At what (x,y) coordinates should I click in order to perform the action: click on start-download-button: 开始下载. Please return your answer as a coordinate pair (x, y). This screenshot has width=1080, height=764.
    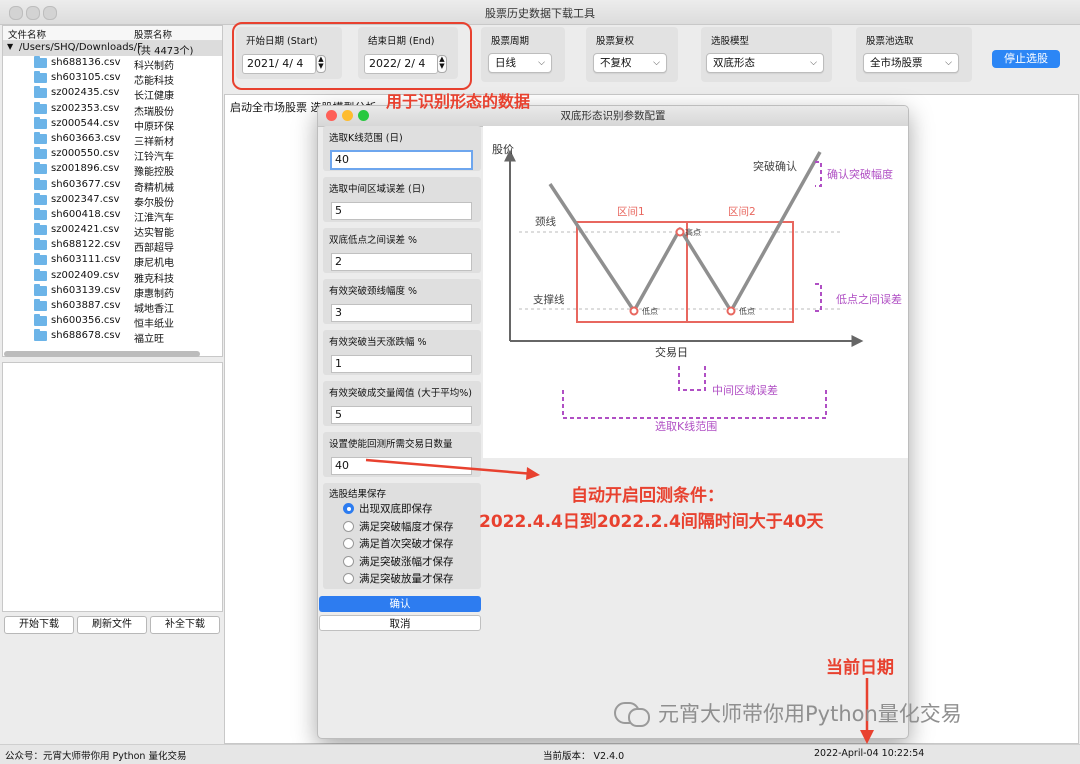
    Looking at the image, I should click on (39, 625).